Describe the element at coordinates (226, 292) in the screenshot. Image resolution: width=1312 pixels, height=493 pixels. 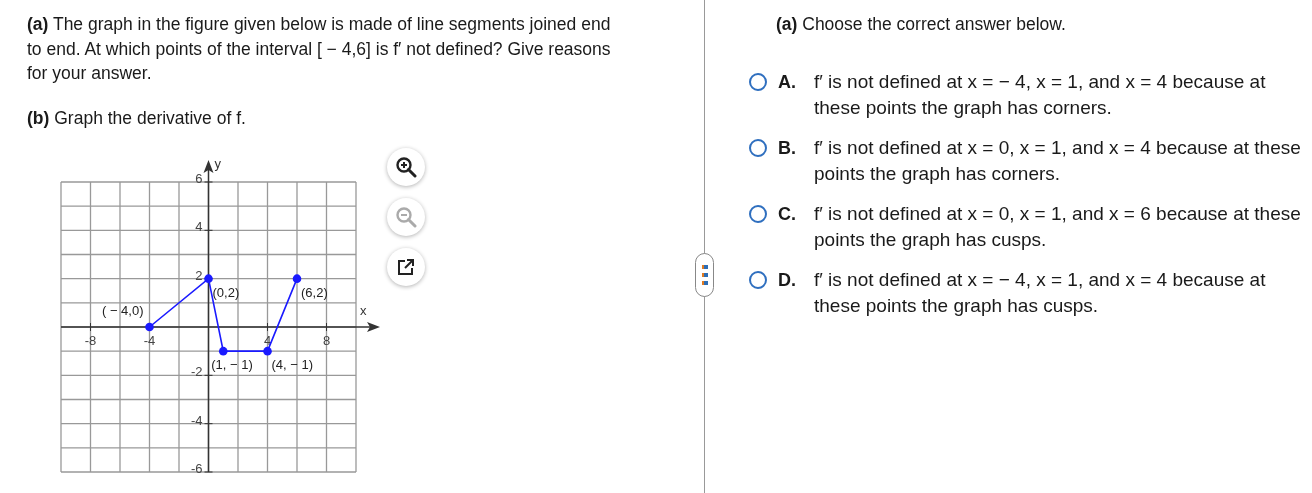
I see `point-label: (0,2)` at that location.